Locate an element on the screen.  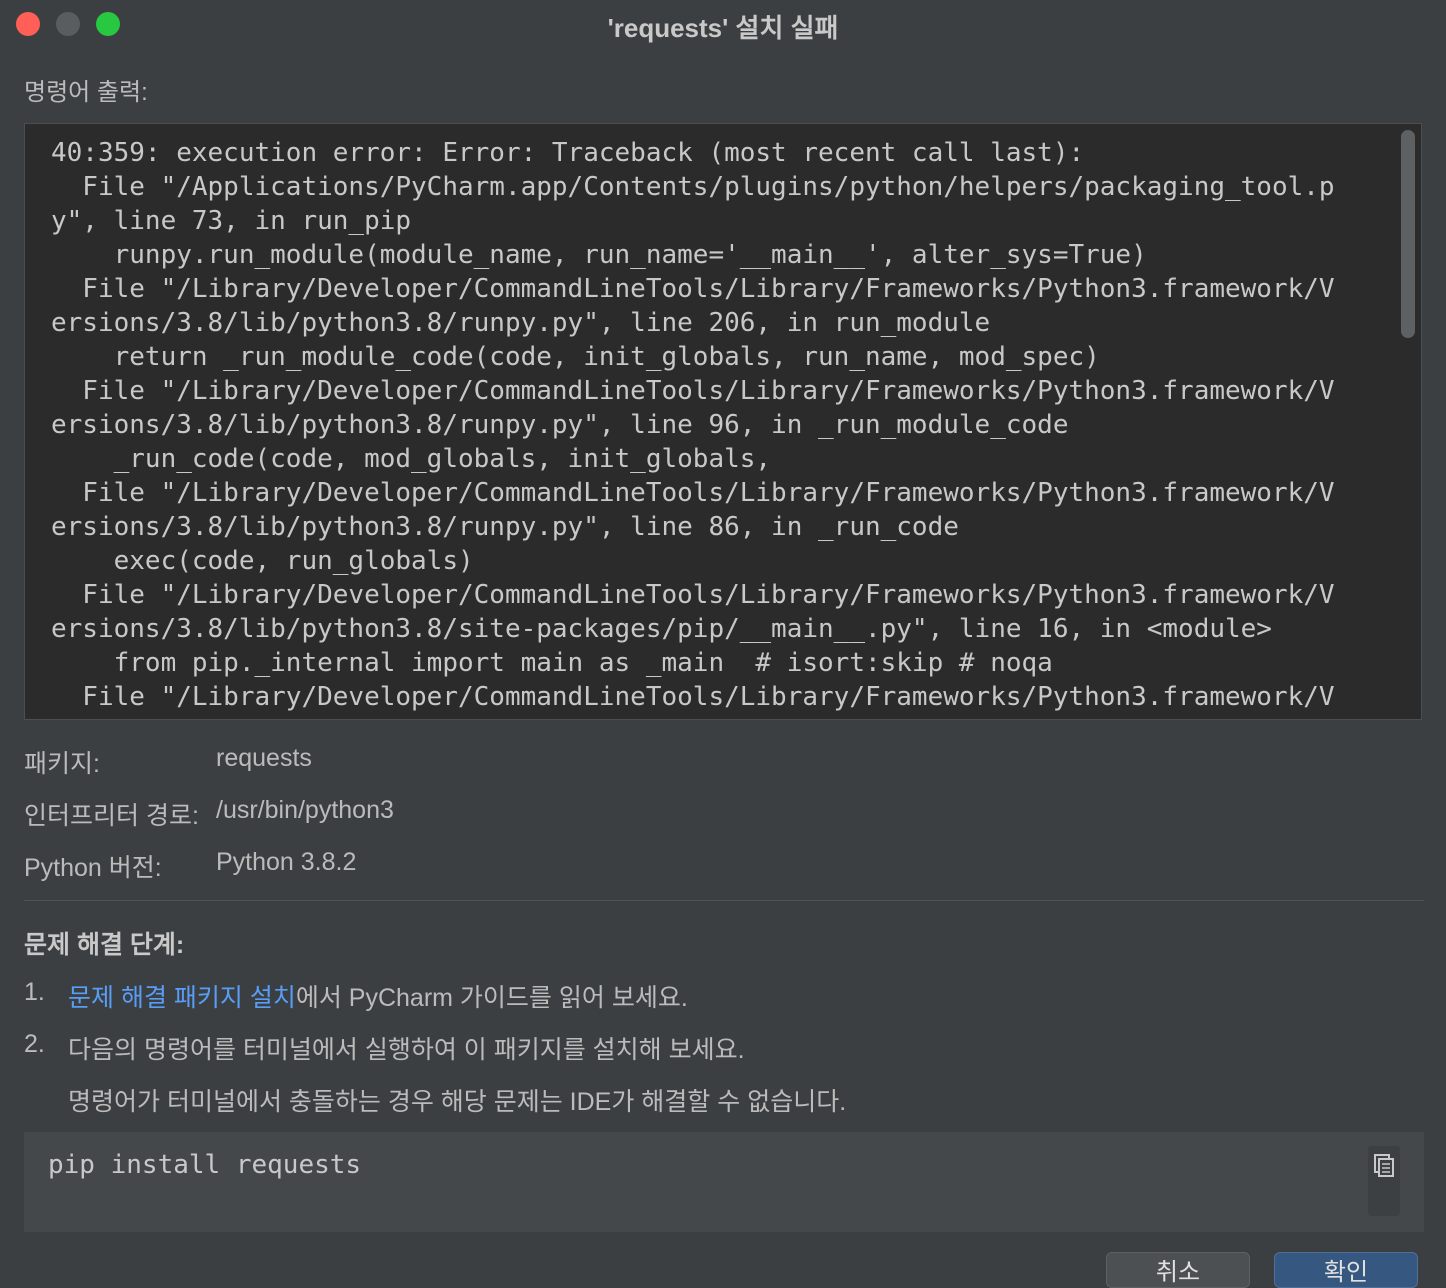
step-2-text: 다음의 명령어를 터미널에서 실행하여 이 패키지를 설치해 보세요. is located at coordinates (406, 1050).